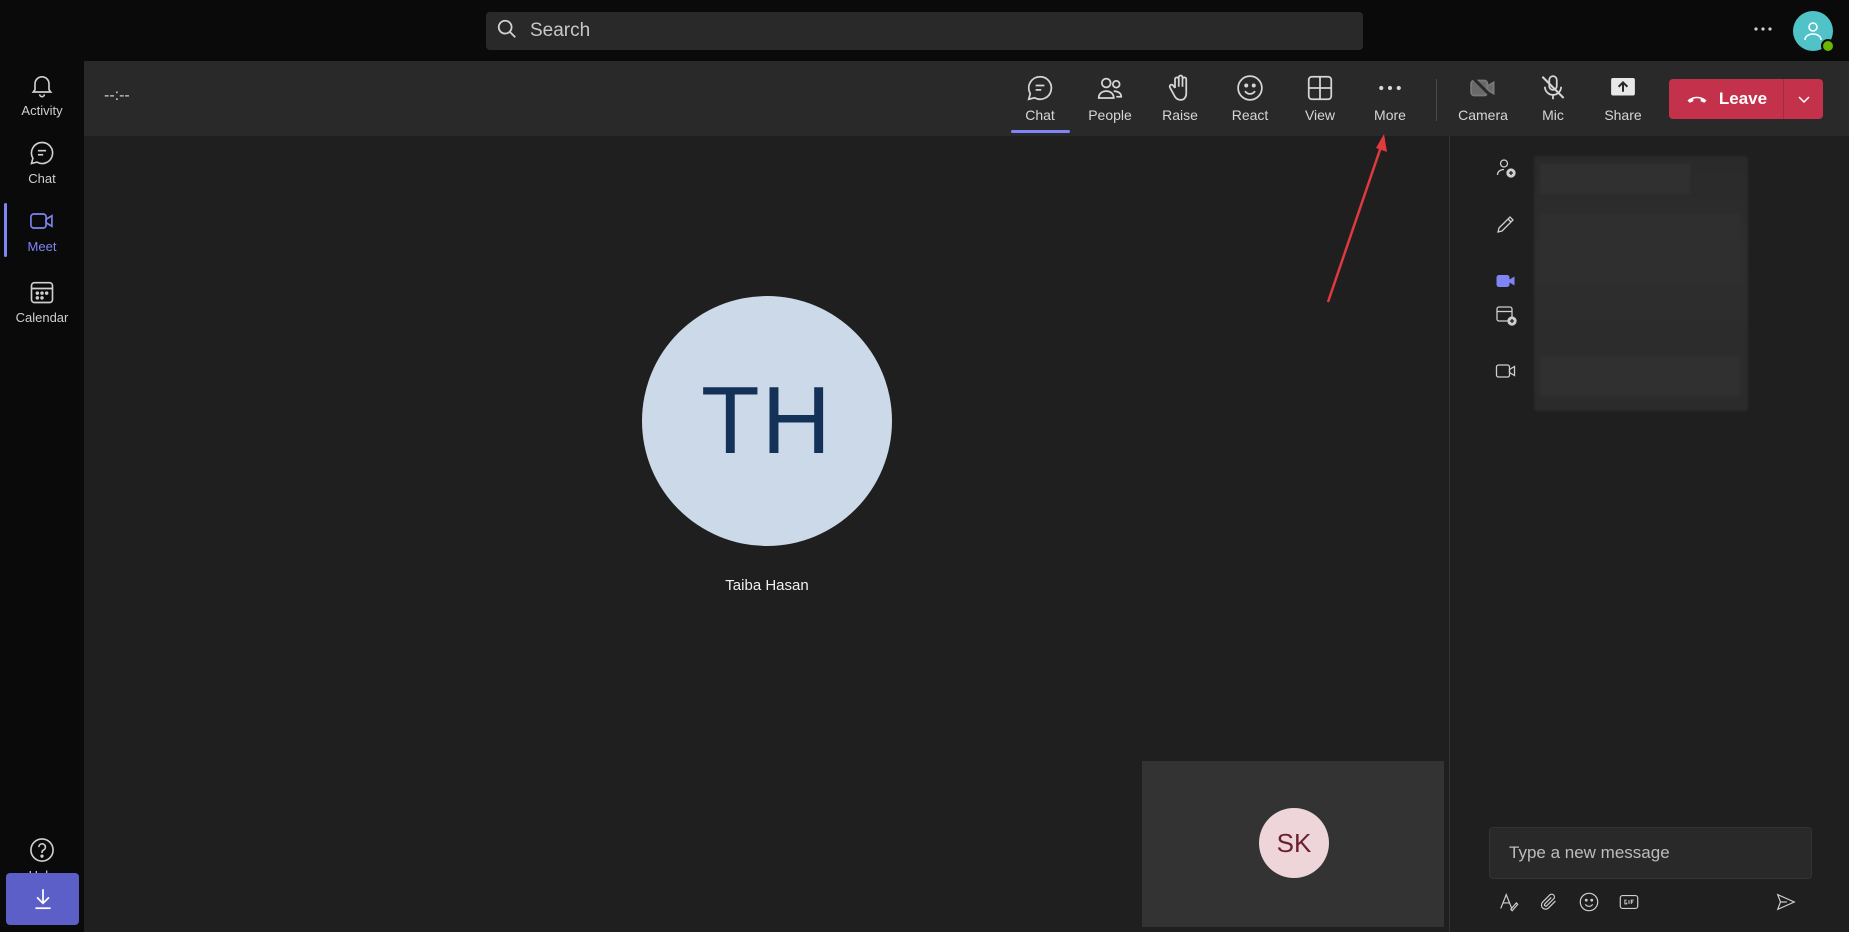  Describe the element at coordinates (1506, 224) in the screenshot. I see `pencil-icon` at that location.